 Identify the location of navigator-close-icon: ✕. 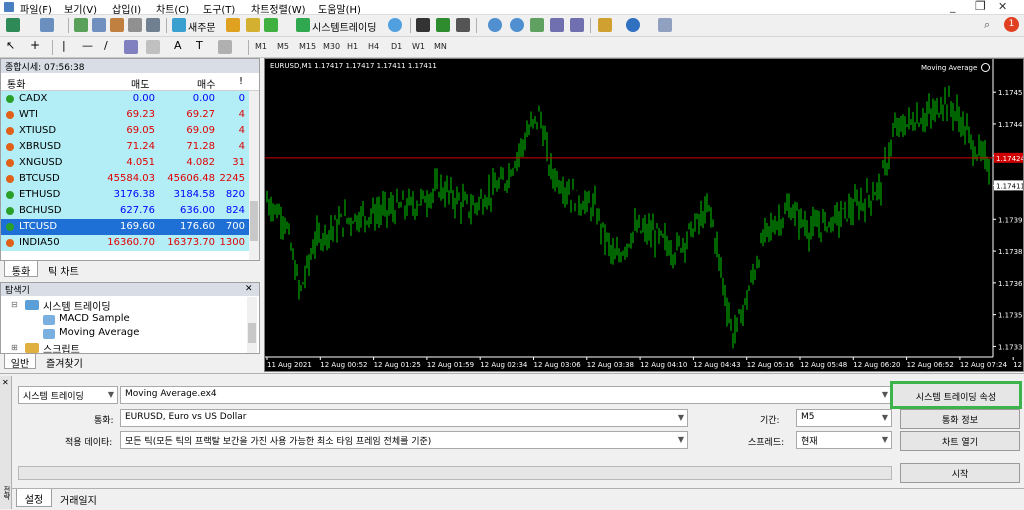
(249, 289).